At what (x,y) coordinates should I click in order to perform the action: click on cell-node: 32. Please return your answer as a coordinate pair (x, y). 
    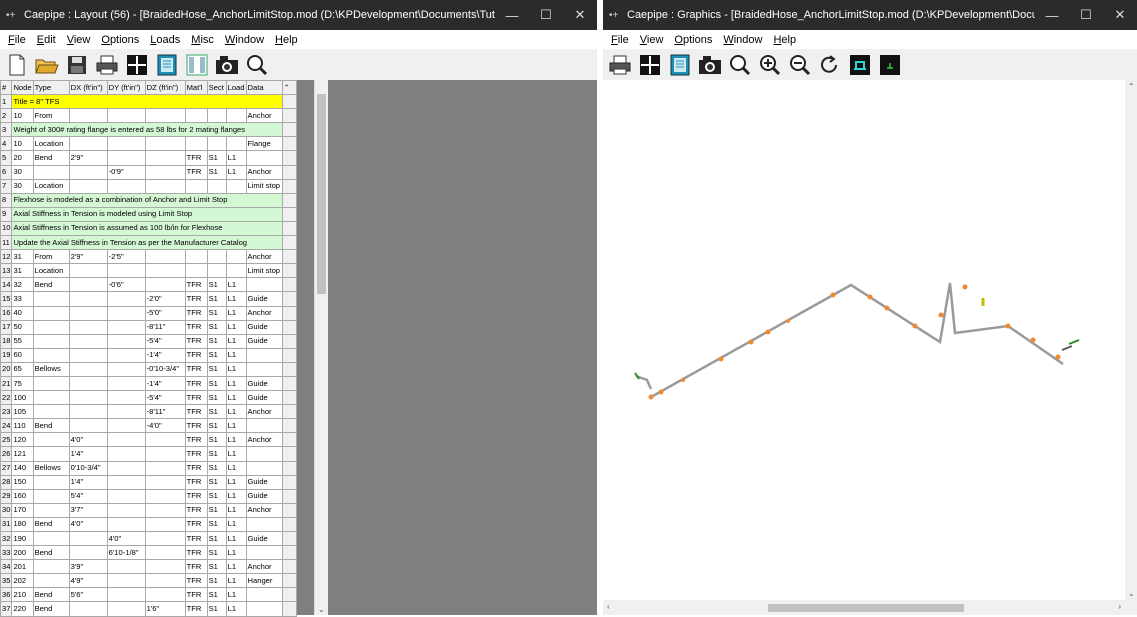
    Looking at the image, I should click on (22, 285).